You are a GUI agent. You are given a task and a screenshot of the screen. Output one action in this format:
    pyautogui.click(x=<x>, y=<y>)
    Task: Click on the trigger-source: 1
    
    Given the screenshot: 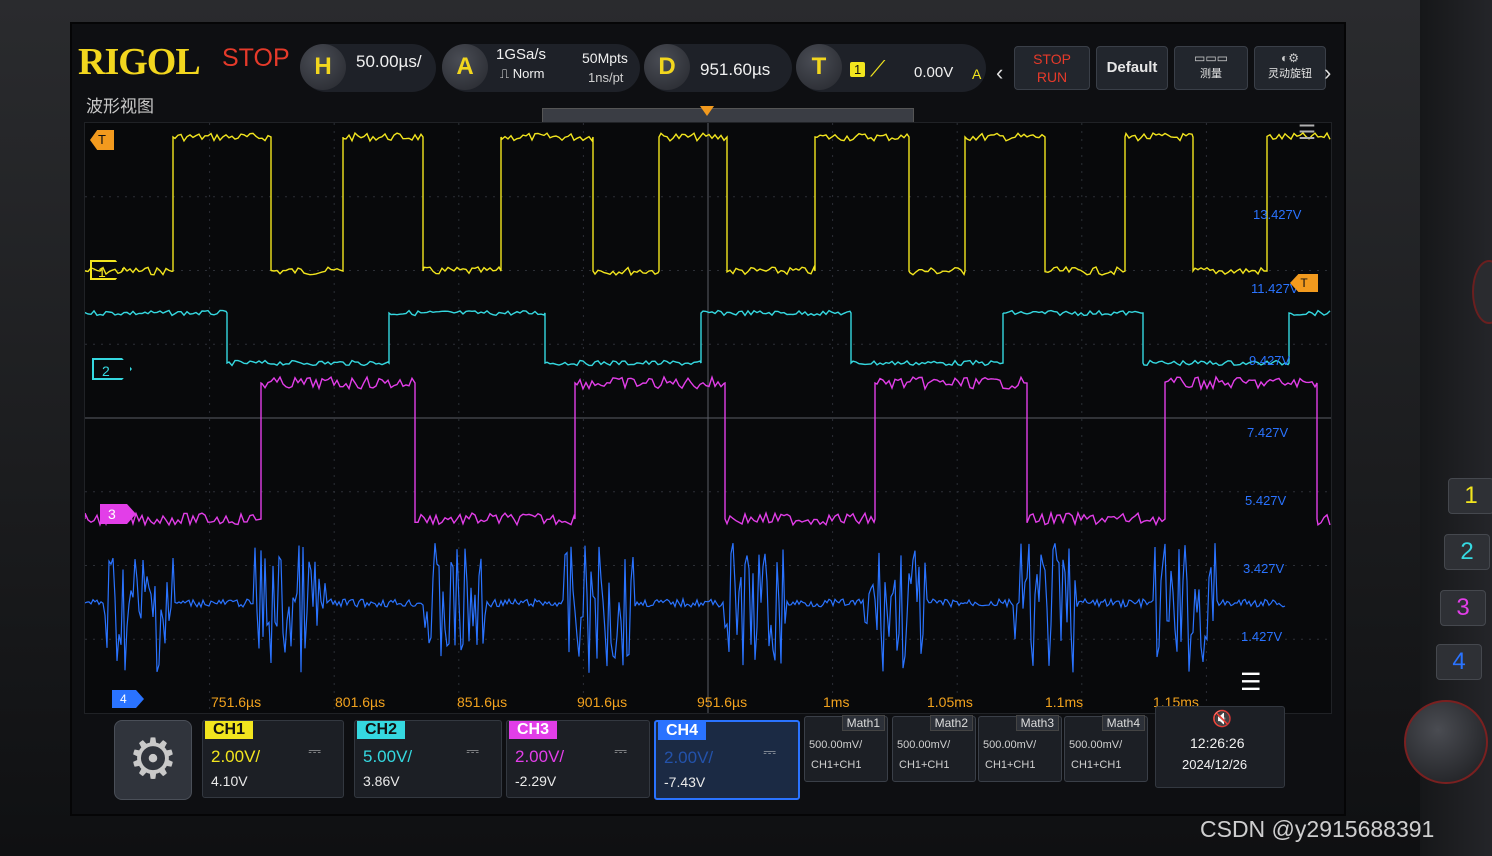 What is the action you would take?
    pyautogui.click(x=858, y=69)
    